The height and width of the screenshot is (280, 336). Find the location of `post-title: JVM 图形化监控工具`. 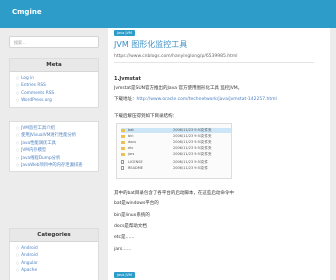

post-title: JVM 图形化监控工具 is located at coordinates (150, 44).